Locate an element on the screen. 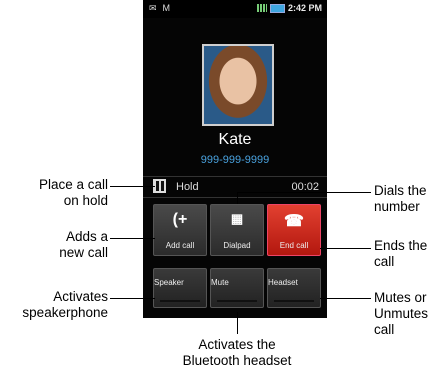  callout-dials: Dials the number is located at coordinates (407, 199).